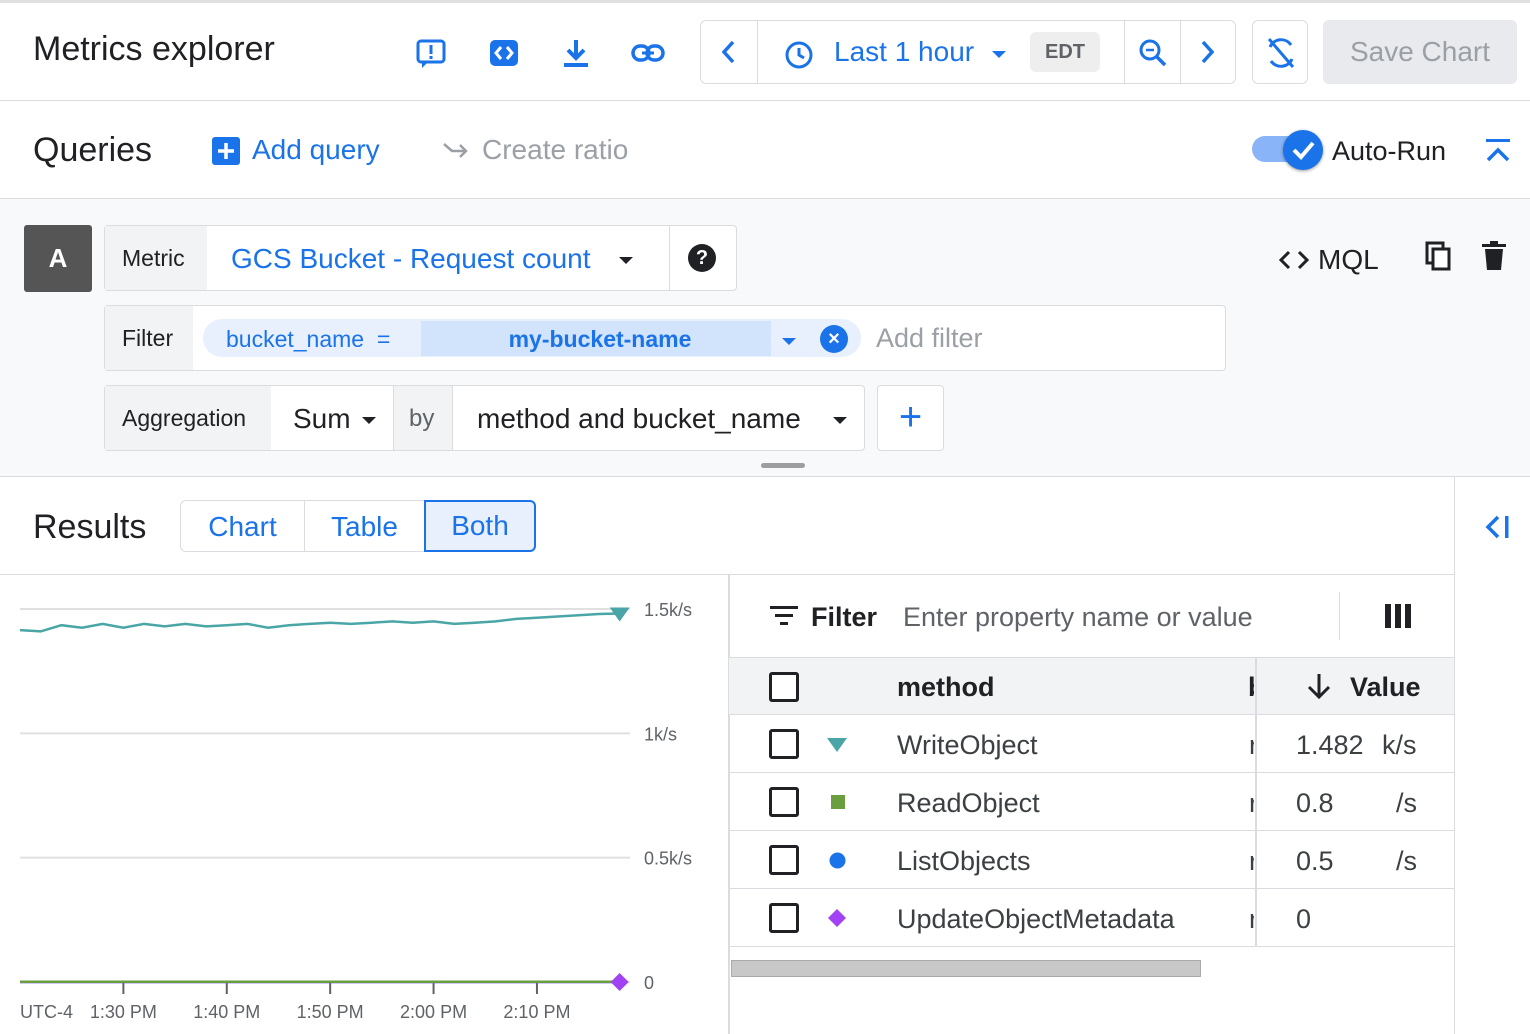 The image size is (1530, 1034). Describe the element at coordinates (648, 53) in the screenshot. I see `link-icon` at that location.